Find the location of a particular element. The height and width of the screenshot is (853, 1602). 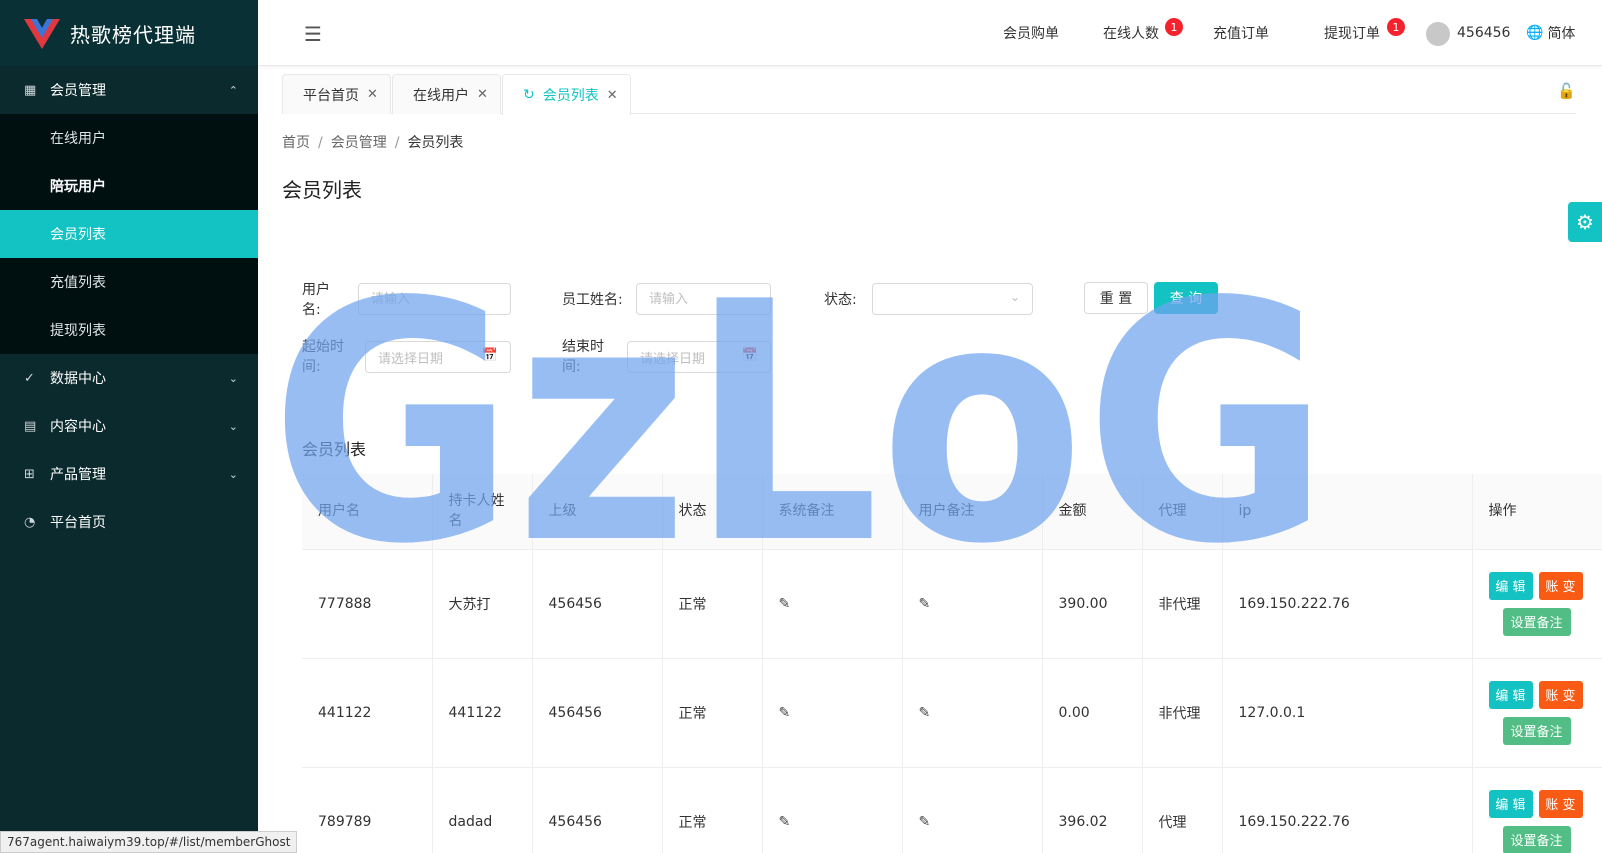

sidebar-item-label: 充值列表 is located at coordinates (78, 283).